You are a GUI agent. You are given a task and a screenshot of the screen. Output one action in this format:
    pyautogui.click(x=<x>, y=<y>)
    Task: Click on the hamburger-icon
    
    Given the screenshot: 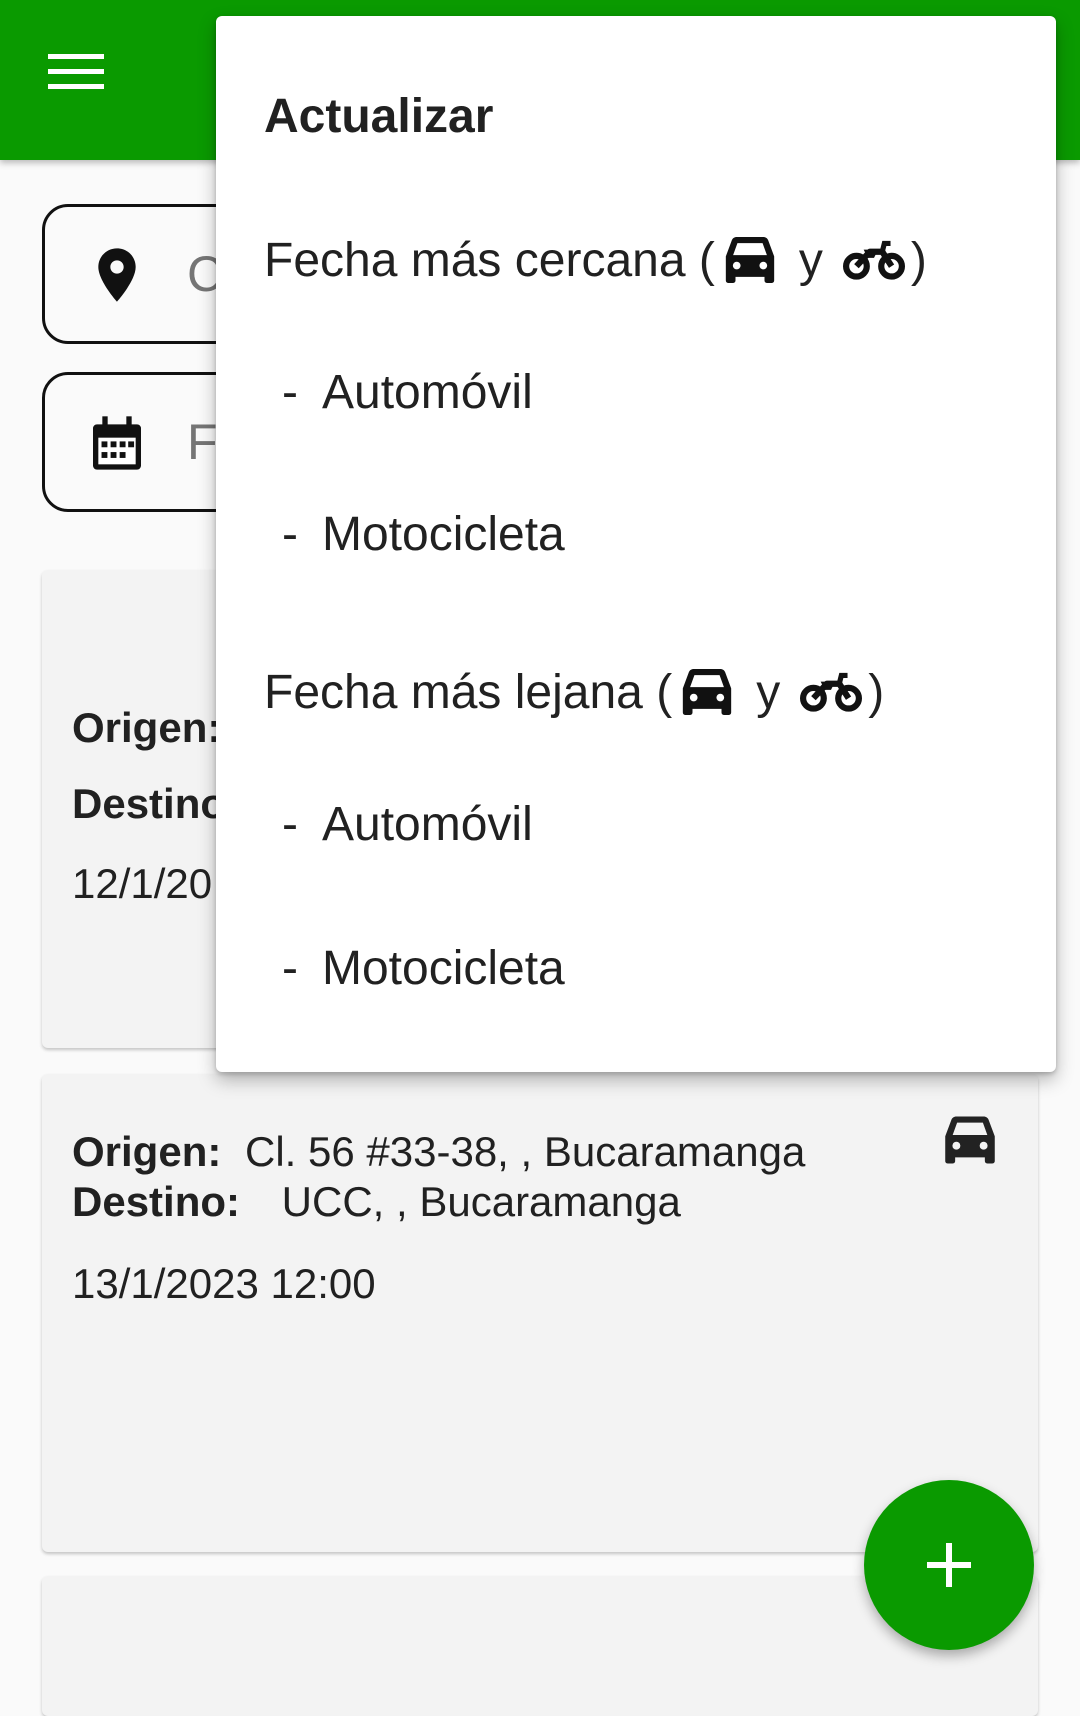 What is the action you would take?
    pyautogui.click(x=76, y=71)
    